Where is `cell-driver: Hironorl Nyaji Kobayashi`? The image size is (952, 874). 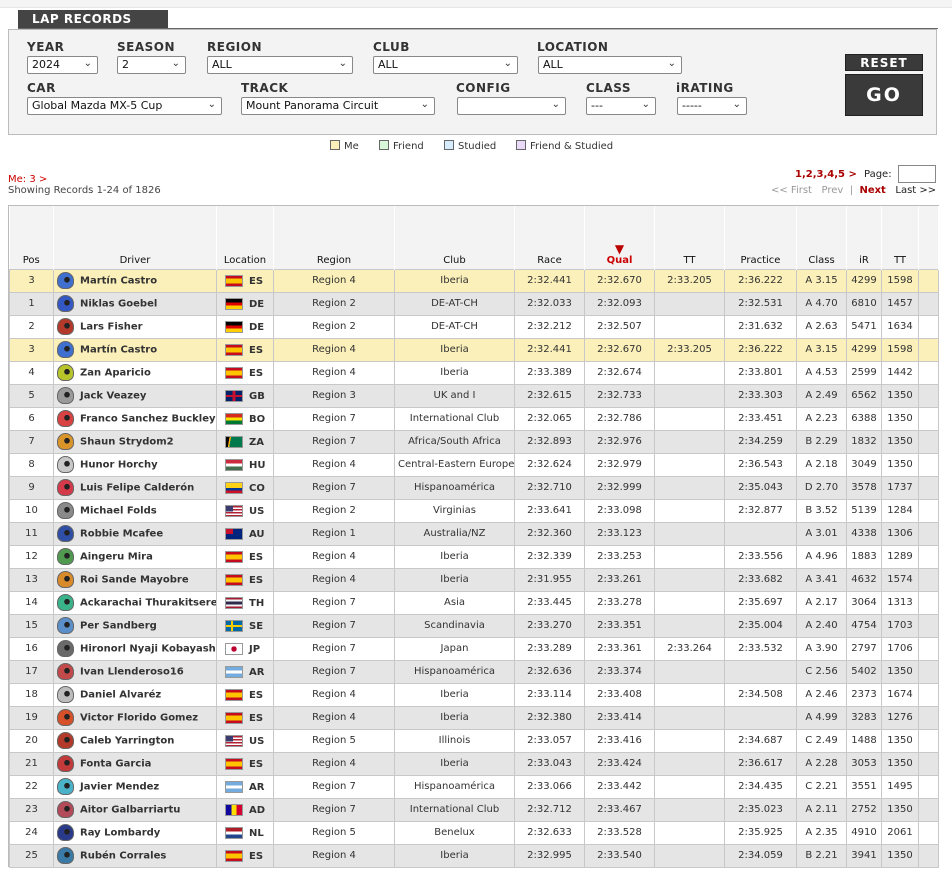 cell-driver: Hironorl Nyaji Kobayashi is located at coordinates (135, 648).